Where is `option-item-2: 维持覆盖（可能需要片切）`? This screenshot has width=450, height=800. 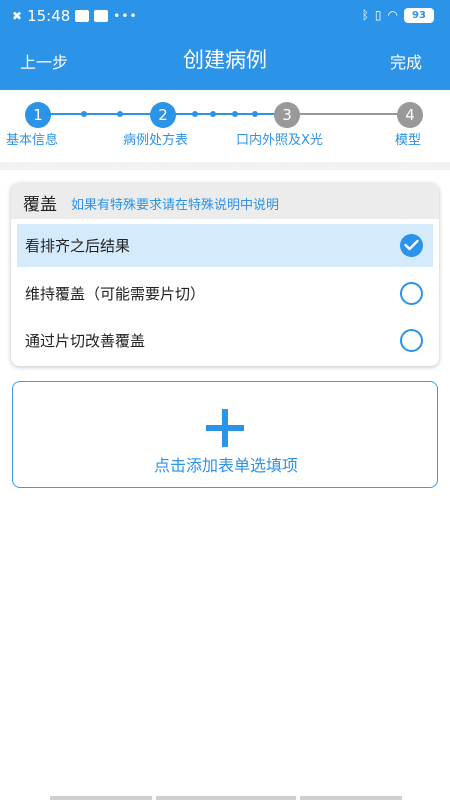 option-item-2: 维持覆盖（可能需要片切） is located at coordinates (225, 293).